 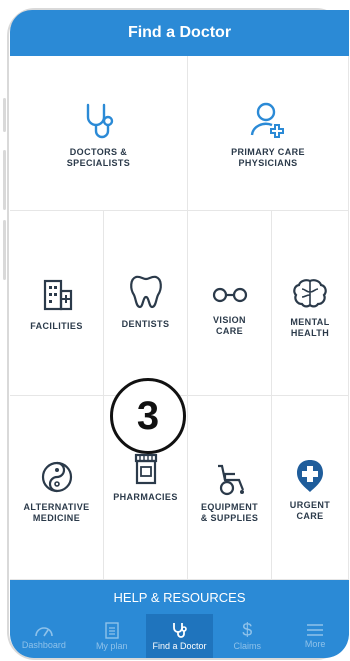 What do you see at coordinates (145, 292) in the screenshot?
I see `tooth-icon` at bounding box center [145, 292].